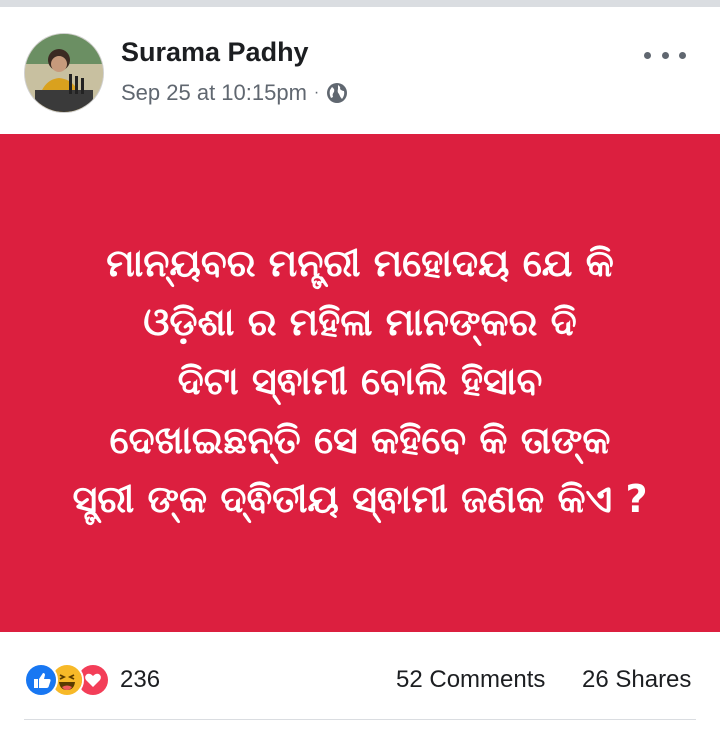 Image resolution: width=720 pixels, height=731 pixels. I want to click on post-footer: 236 52 Comments 26 Shares, so click(360, 681).